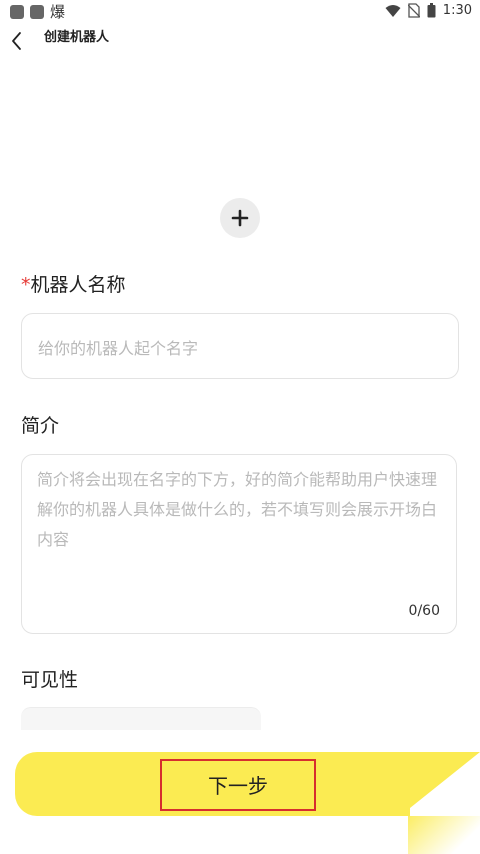 This screenshot has height=854, width=480. Describe the element at coordinates (141, 718) in the screenshot. I see `visibility-selector` at that location.